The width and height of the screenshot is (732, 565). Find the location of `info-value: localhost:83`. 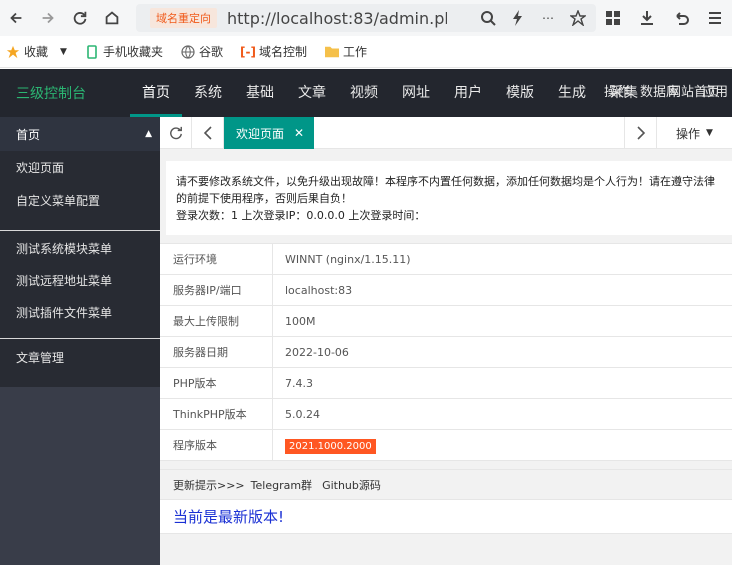

info-value: localhost:83 is located at coordinates (319, 290).